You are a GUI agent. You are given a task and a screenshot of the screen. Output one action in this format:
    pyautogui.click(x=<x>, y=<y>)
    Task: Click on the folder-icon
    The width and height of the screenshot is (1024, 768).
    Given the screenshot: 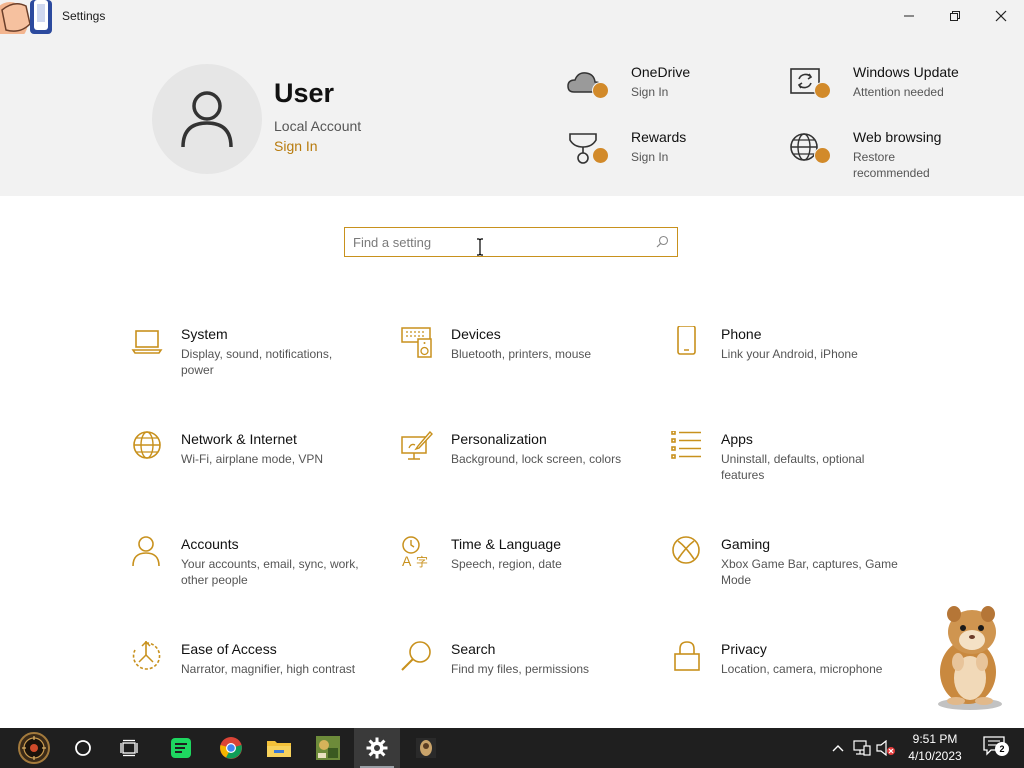 What is the action you would take?
    pyautogui.click(x=279, y=749)
    